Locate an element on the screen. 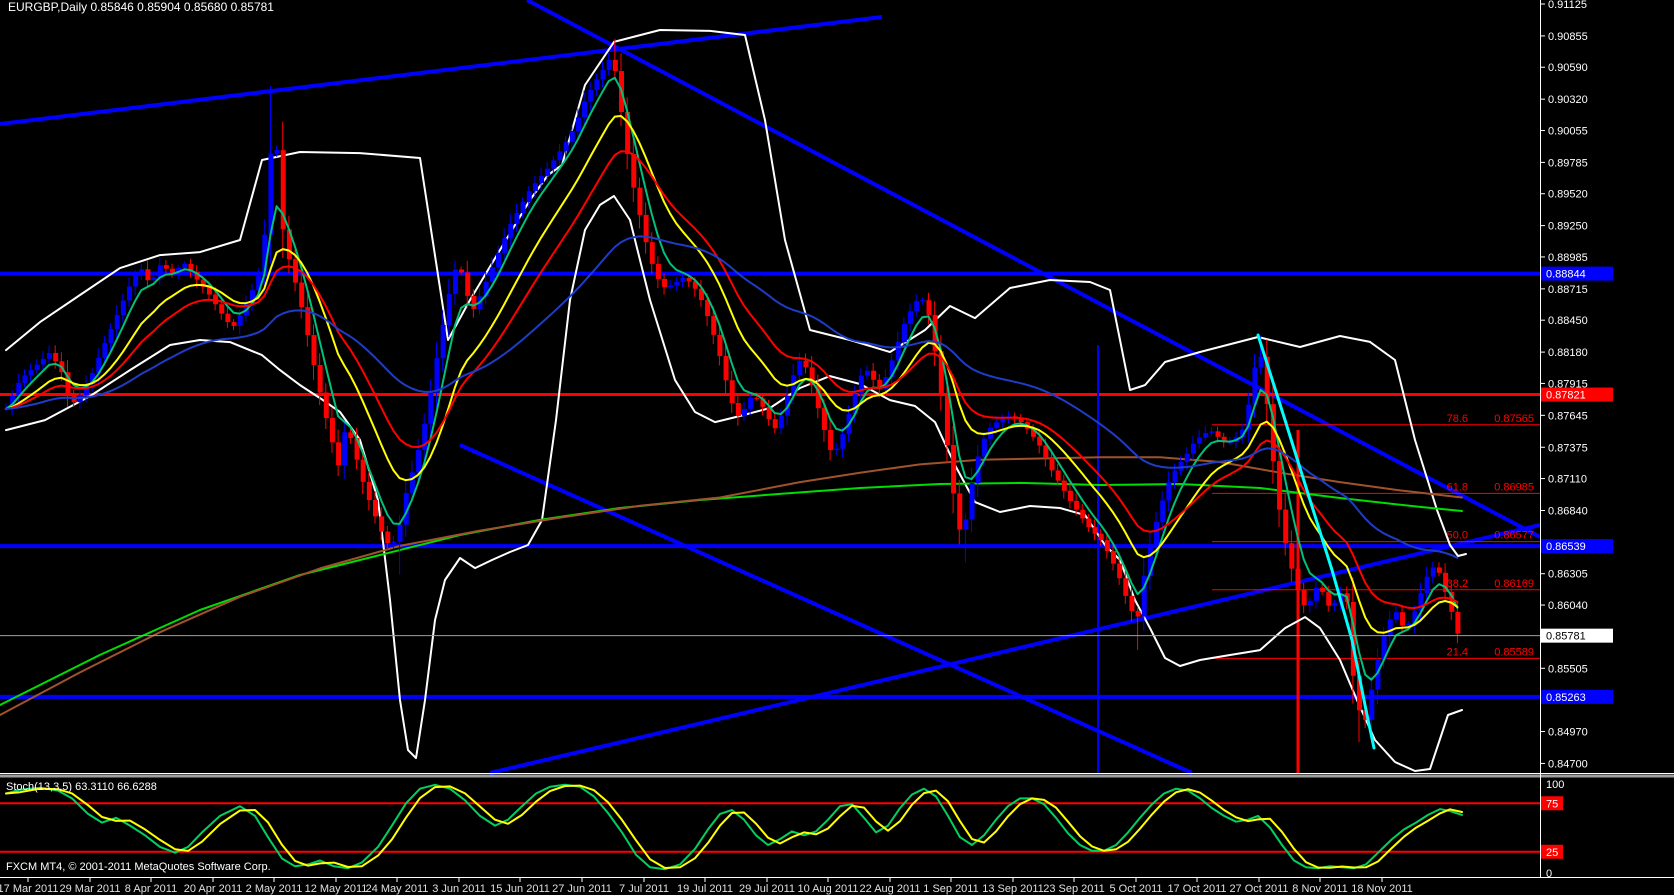  date-axis-label: 29 Mar 2011 is located at coordinates (90, 889).